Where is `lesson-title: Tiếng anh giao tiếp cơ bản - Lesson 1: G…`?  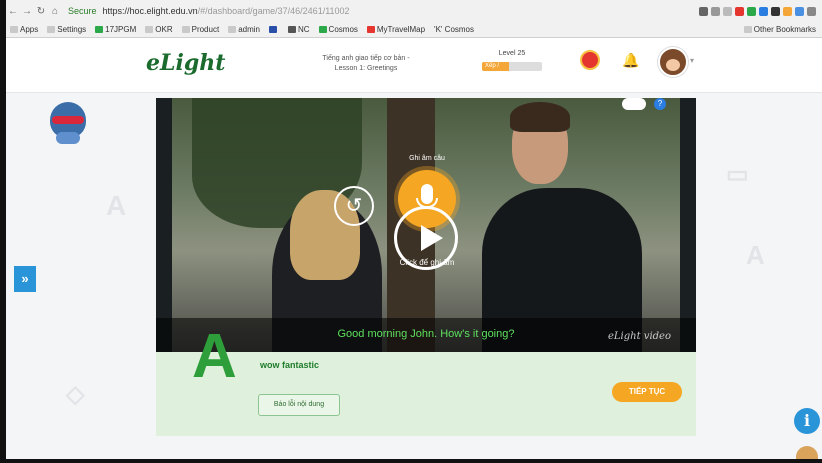
lesson-title: Tiếng anh giao tiếp cơ bản - Lesson 1: G… is located at coordinates (366, 64).